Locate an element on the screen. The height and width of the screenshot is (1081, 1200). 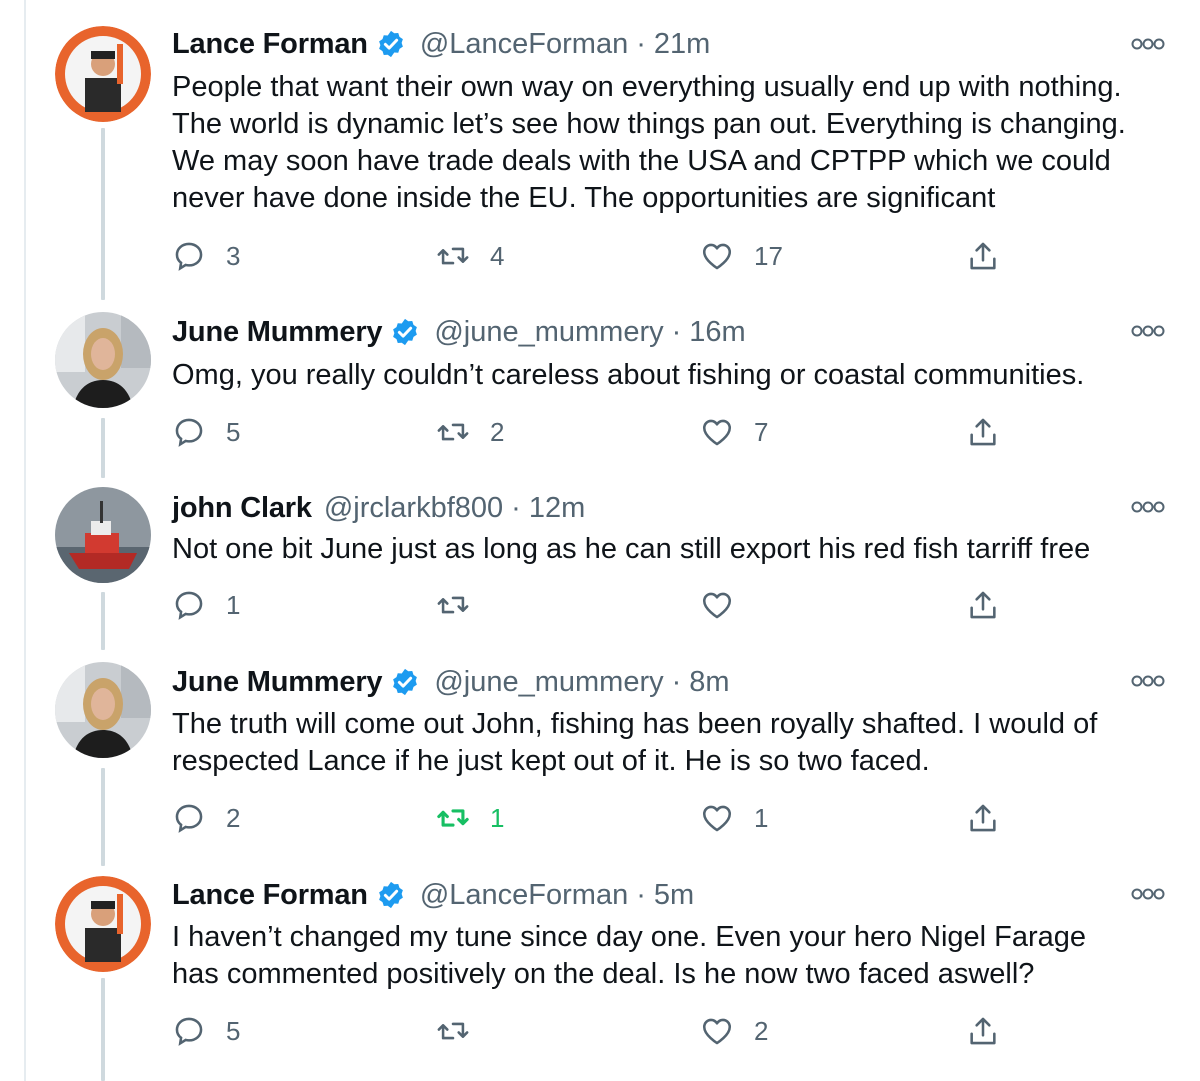
retweet-count: 1 is located at coordinates (497, 817).